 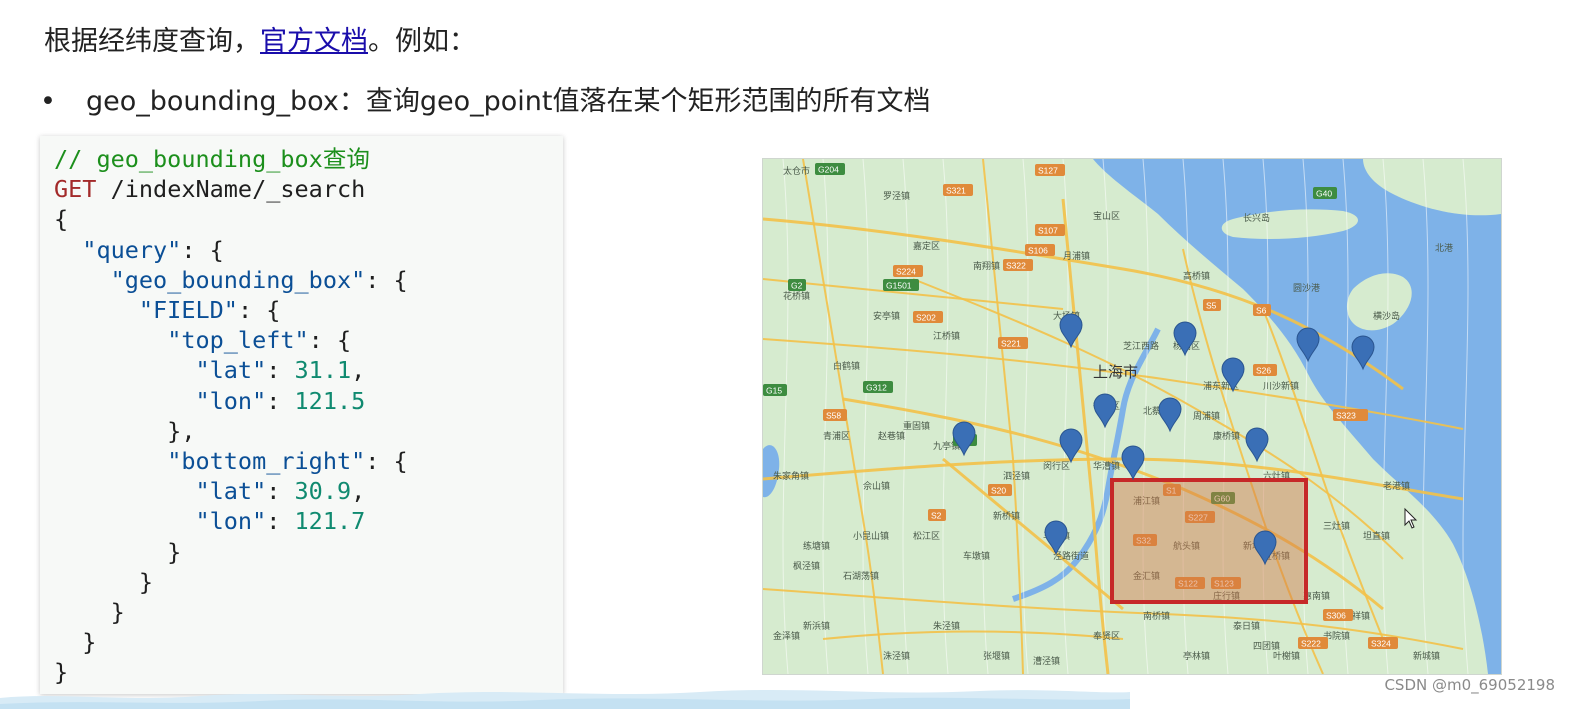 I want to click on map-road-shield: S323, so click(x=1348, y=415).